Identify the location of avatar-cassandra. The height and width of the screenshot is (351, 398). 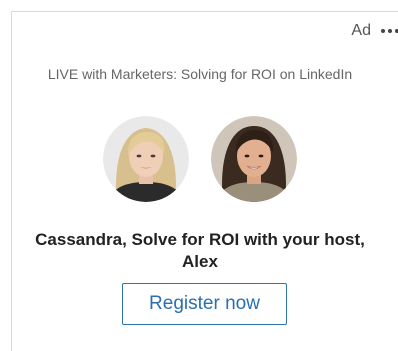
(146, 159).